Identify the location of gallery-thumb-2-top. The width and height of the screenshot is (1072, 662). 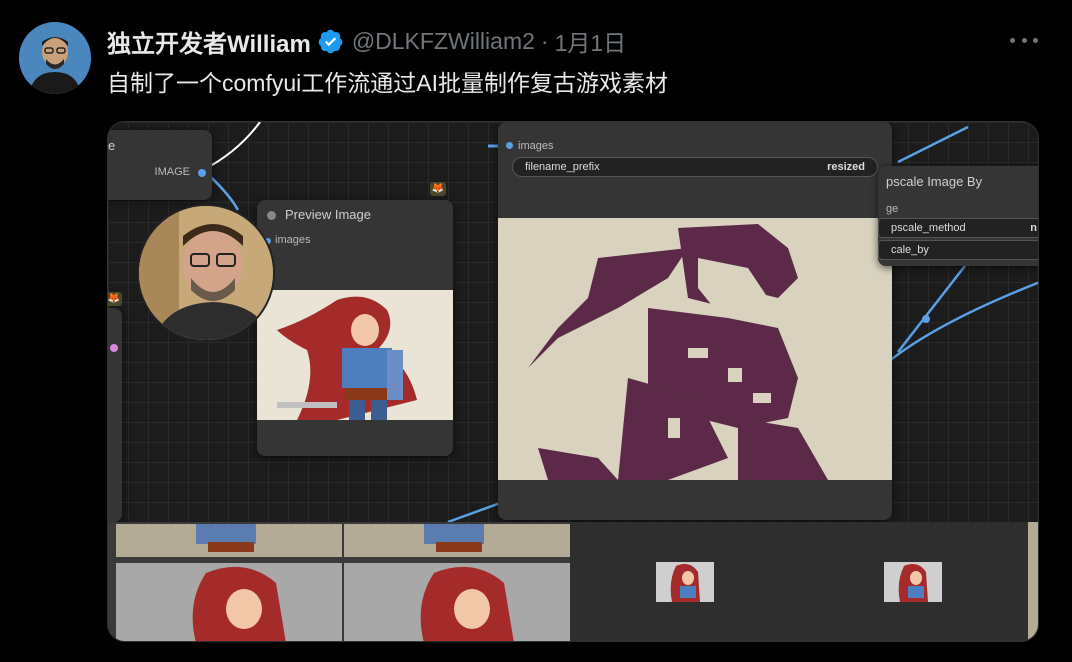
(457, 540).